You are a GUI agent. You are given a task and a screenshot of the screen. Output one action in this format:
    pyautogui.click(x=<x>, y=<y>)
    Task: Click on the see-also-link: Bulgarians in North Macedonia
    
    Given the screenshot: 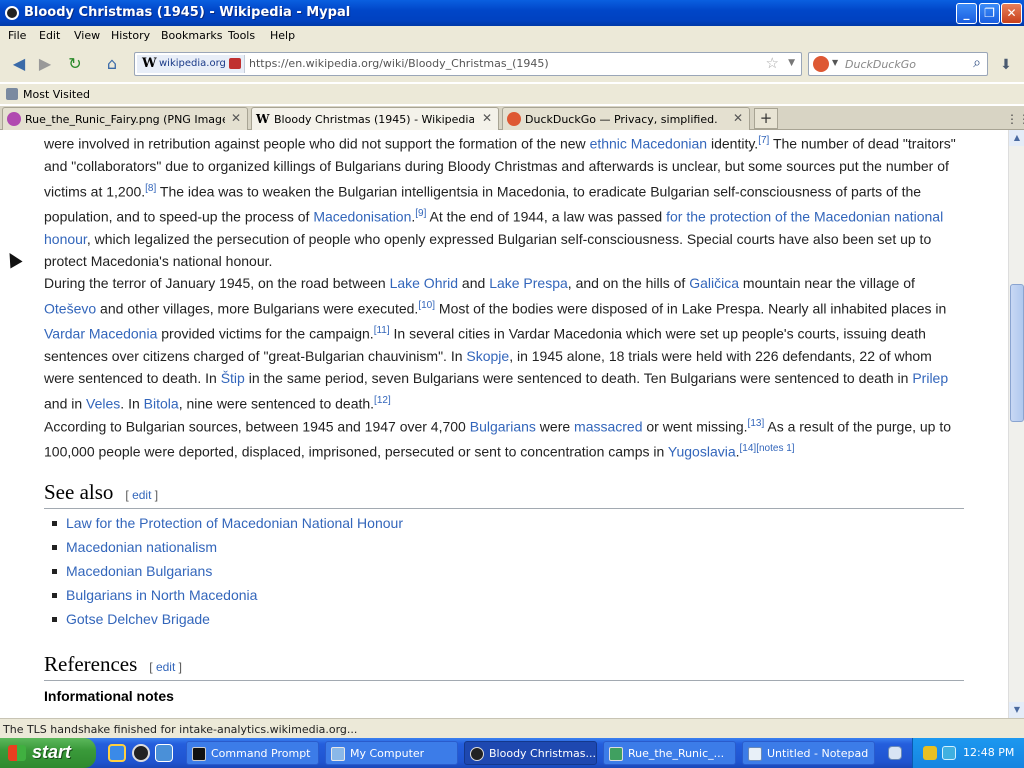 What is the action you would take?
    pyautogui.click(x=161, y=595)
    